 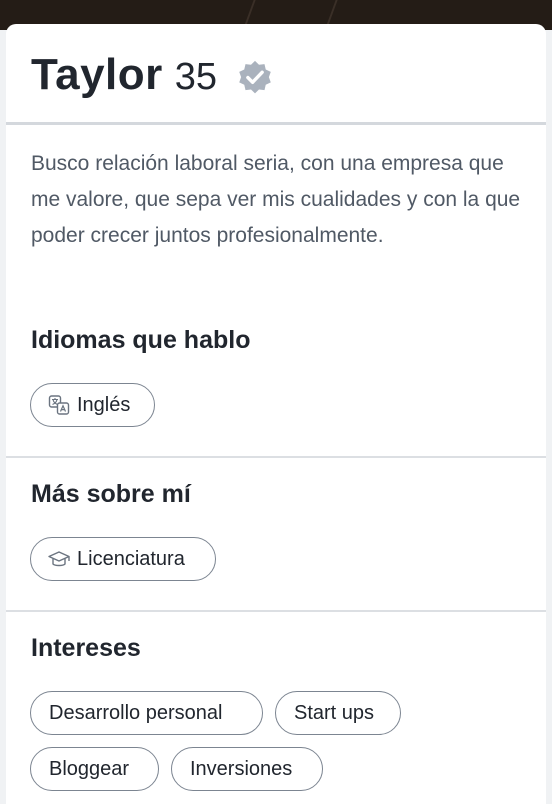 I want to click on interests-section-title: Intereses, so click(x=86, y=648).